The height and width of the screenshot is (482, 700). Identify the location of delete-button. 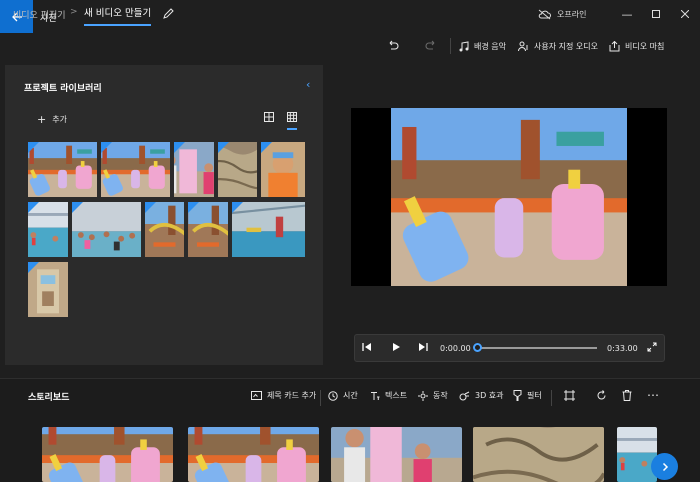
(627, 395).